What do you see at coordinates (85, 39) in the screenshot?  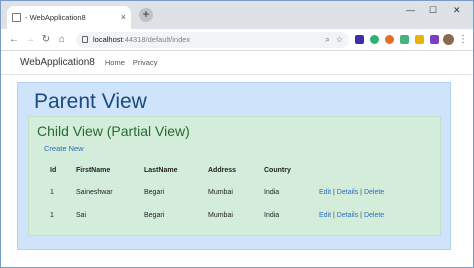 I see `lock-icon` at bounding box center [85, 39].